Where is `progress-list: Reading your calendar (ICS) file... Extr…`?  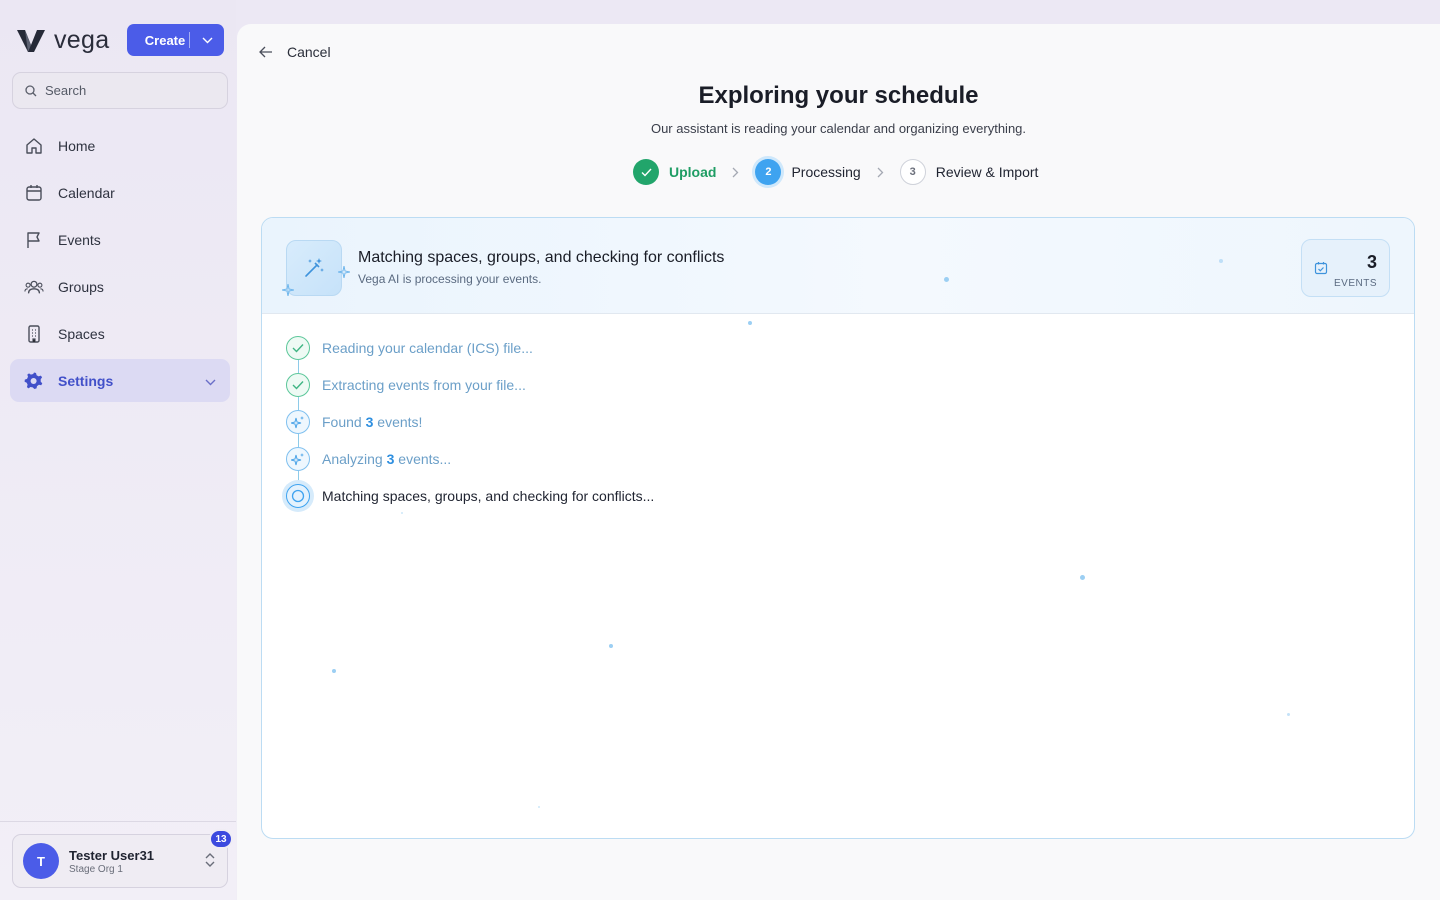 progress-list: Reading your calendar (ICS) file... Extr… is located at coordinates (470, 428).